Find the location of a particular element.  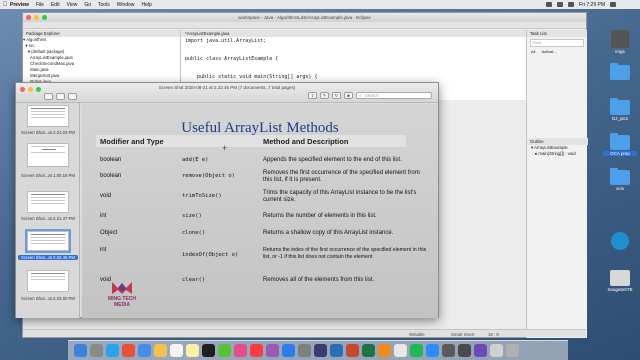

minimize-icon is located at coordinates (36, 17).